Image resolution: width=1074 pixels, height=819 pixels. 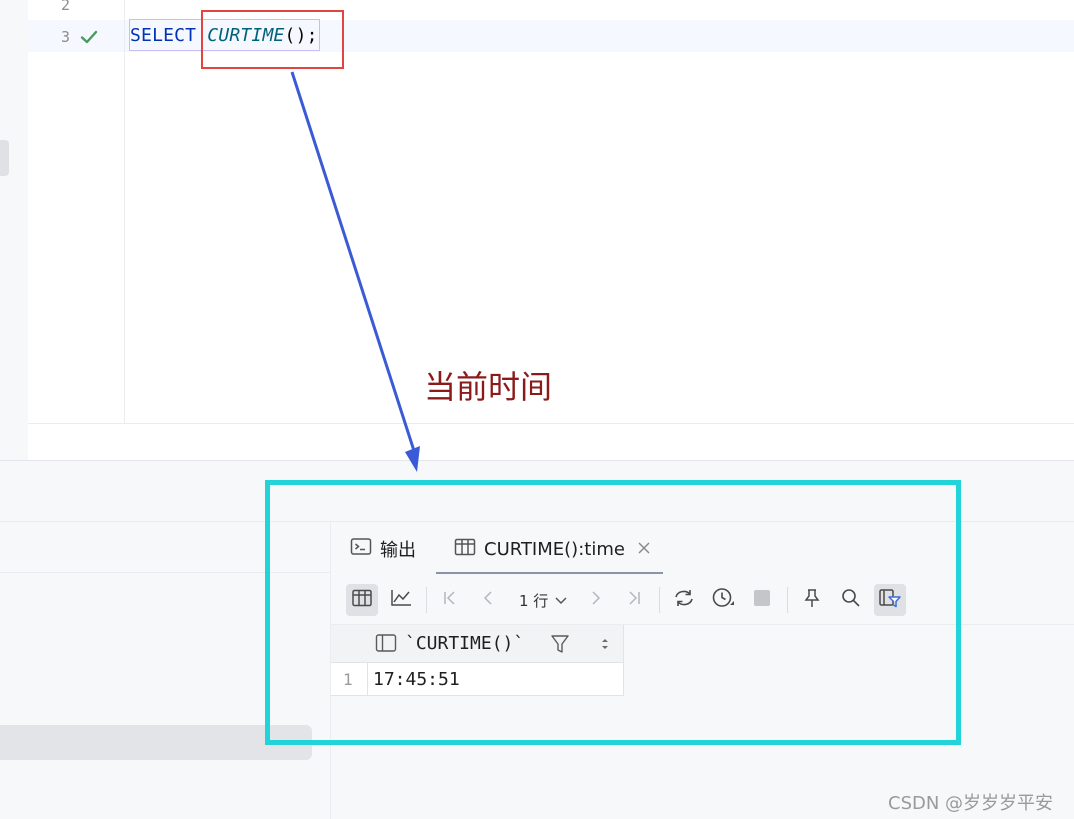 I want to click on annotation-label: 当前时间, so click(x=488, y=387).